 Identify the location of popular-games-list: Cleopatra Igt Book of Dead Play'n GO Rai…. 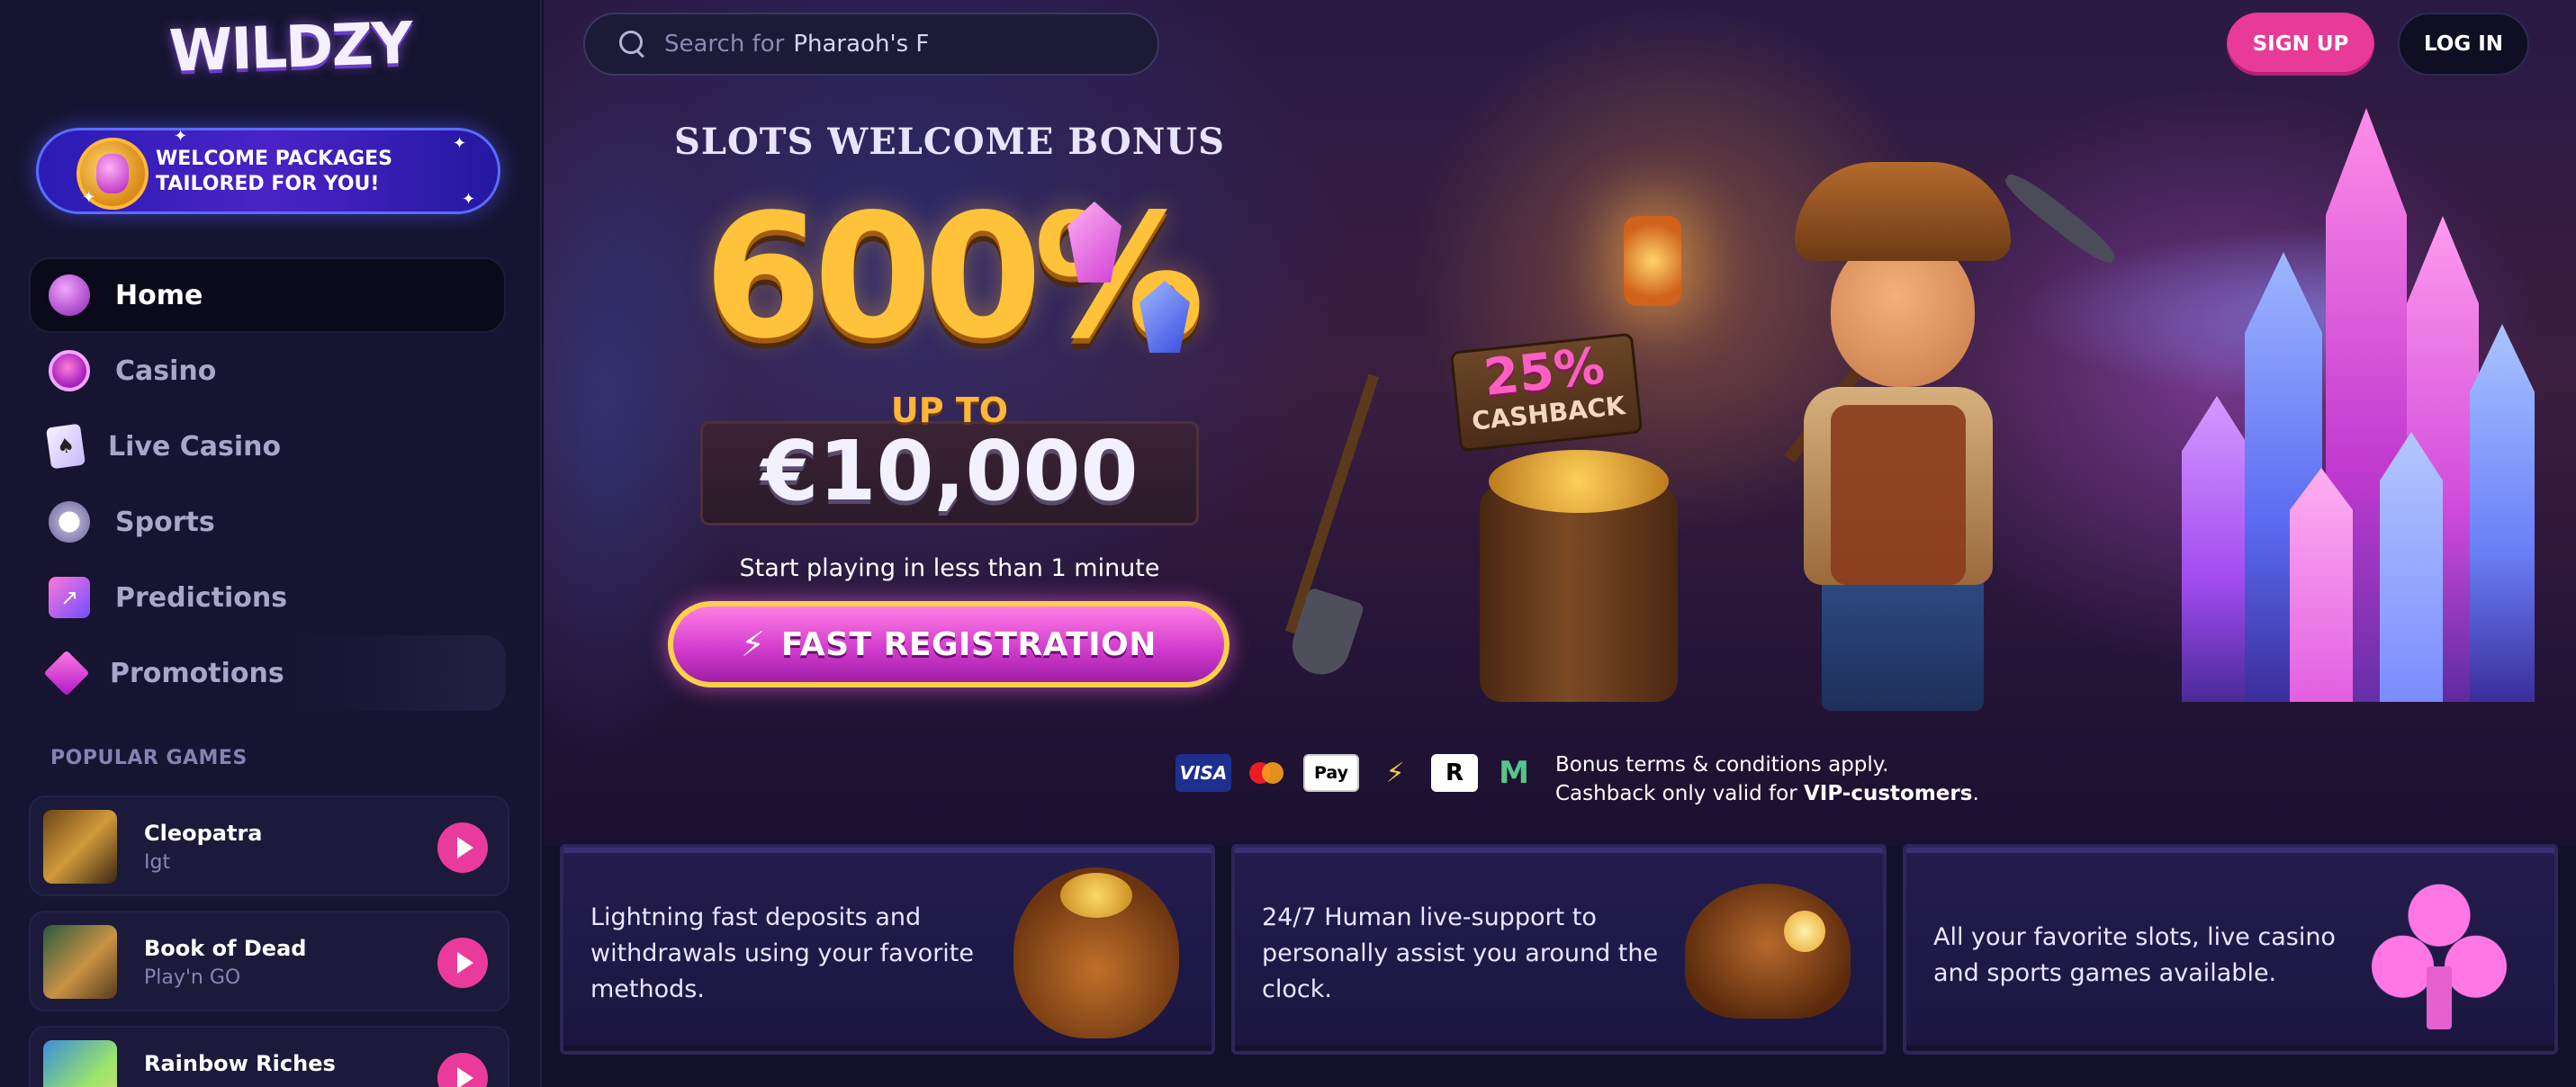
(269, 941).